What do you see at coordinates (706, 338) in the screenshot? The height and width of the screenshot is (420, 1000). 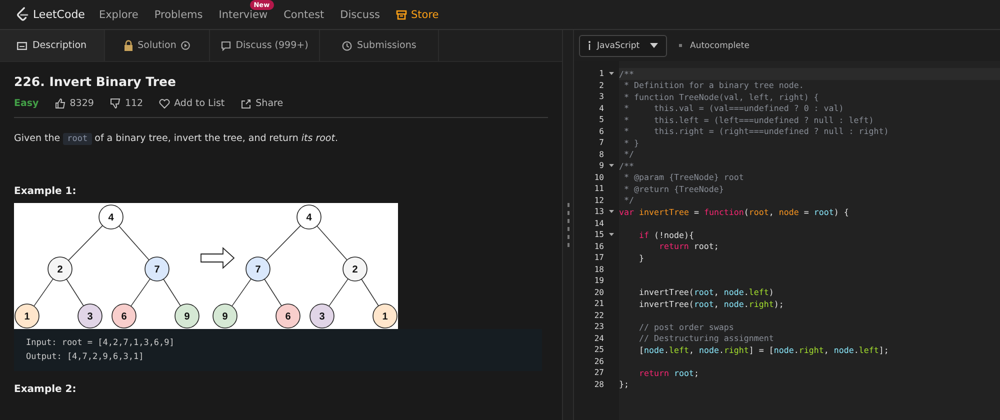 I see `code-text: // Destructuring assignment` at bounding box center [706, 338].